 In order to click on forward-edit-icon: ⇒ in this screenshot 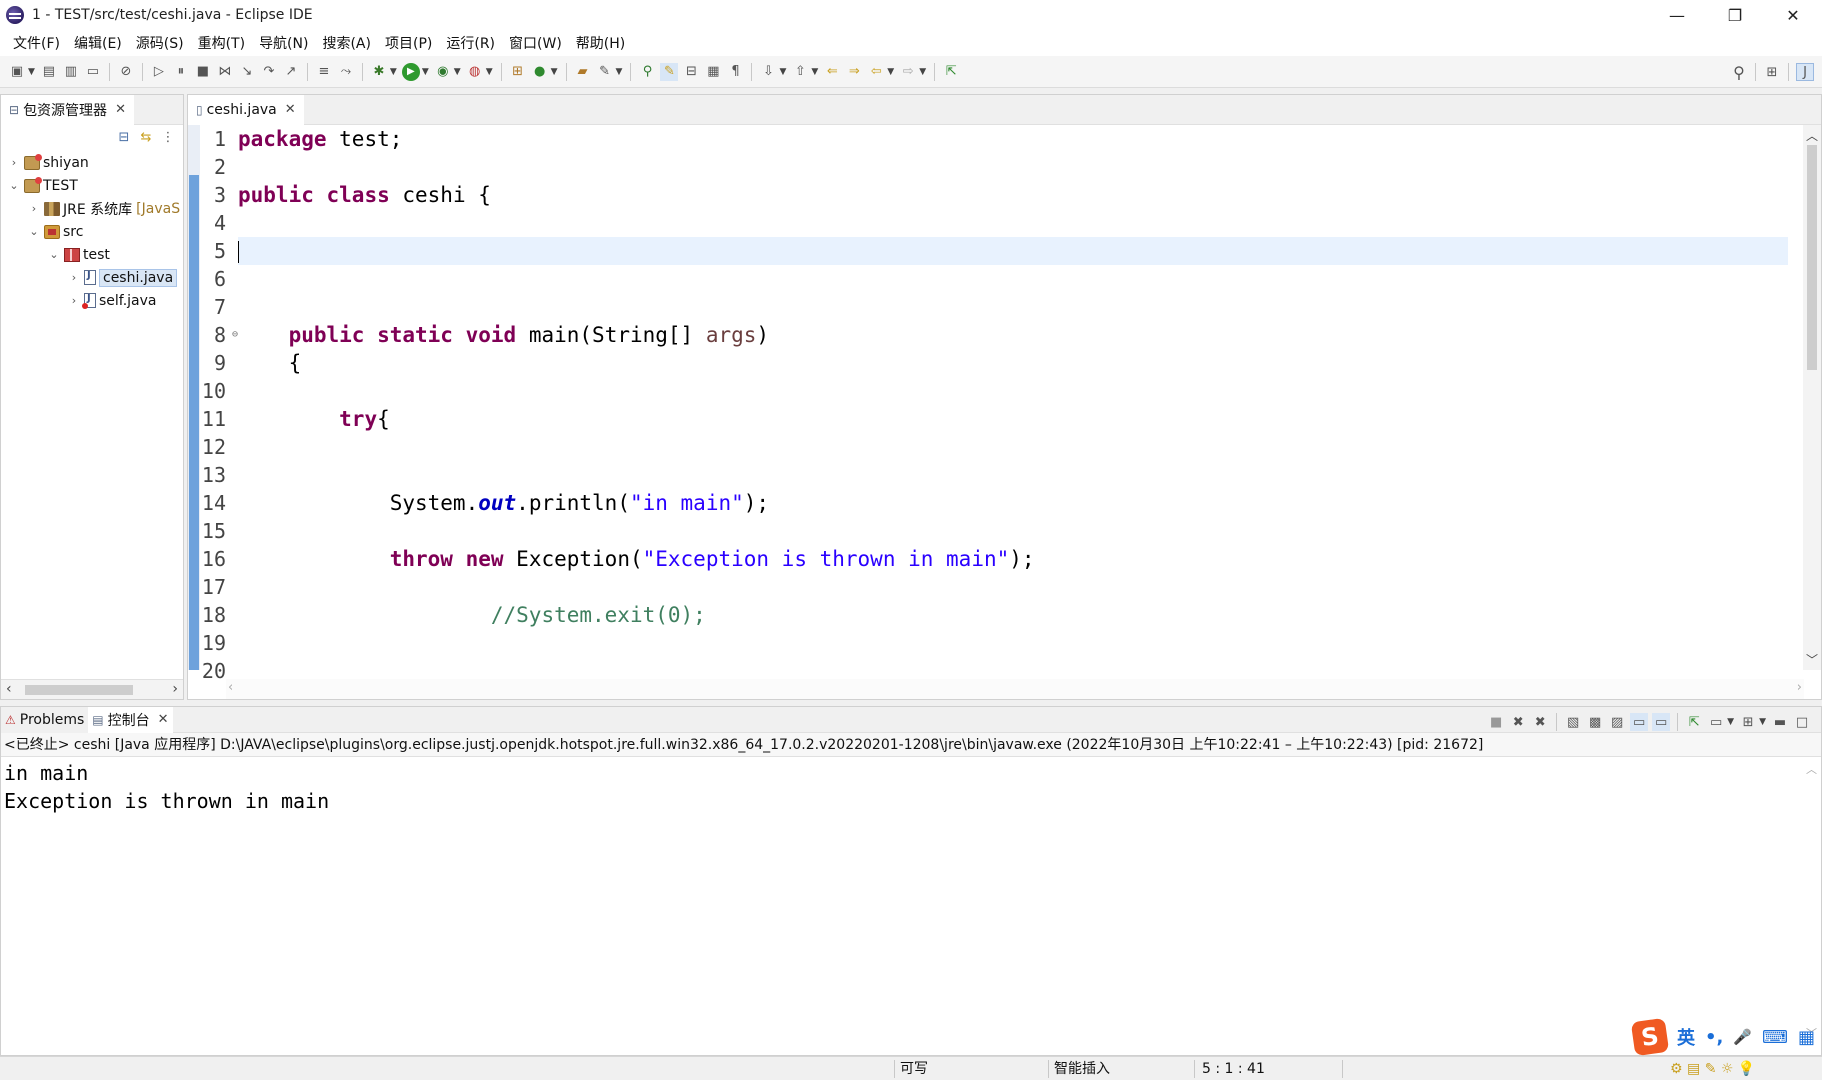, I will do `click(854, 72)`.